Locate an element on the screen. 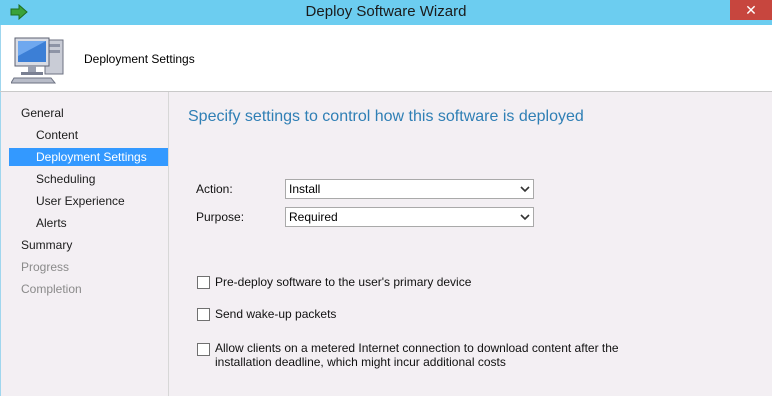 This screenshot has width=772, height=396. wake-up-packets-label: Send wake-up packets is located at coordinates (275, 314).